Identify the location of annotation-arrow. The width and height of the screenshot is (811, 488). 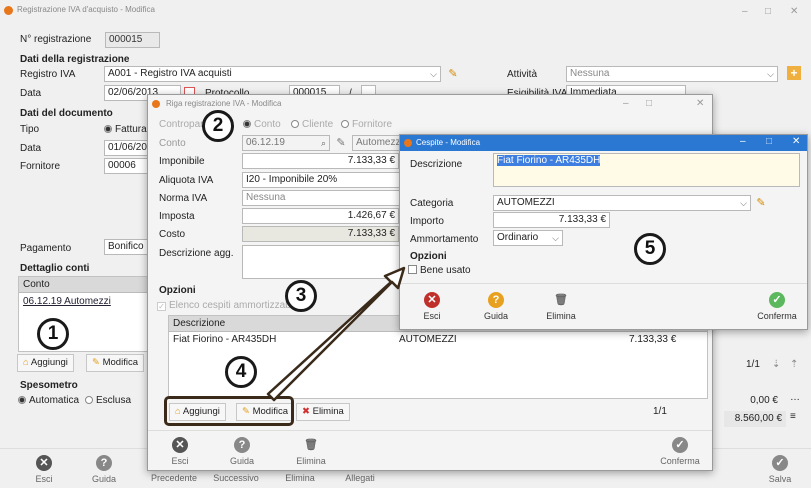
(336, 334).